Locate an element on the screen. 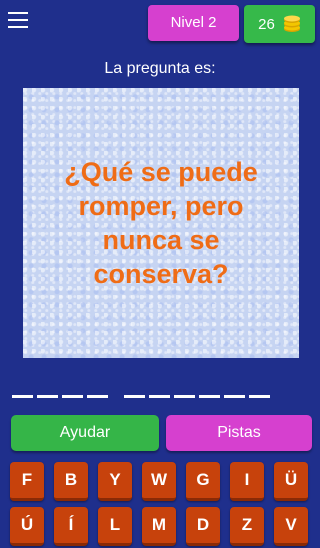 This screenshot has width=320, height=548. letter-key: Z is located at coordinates (247, 526).